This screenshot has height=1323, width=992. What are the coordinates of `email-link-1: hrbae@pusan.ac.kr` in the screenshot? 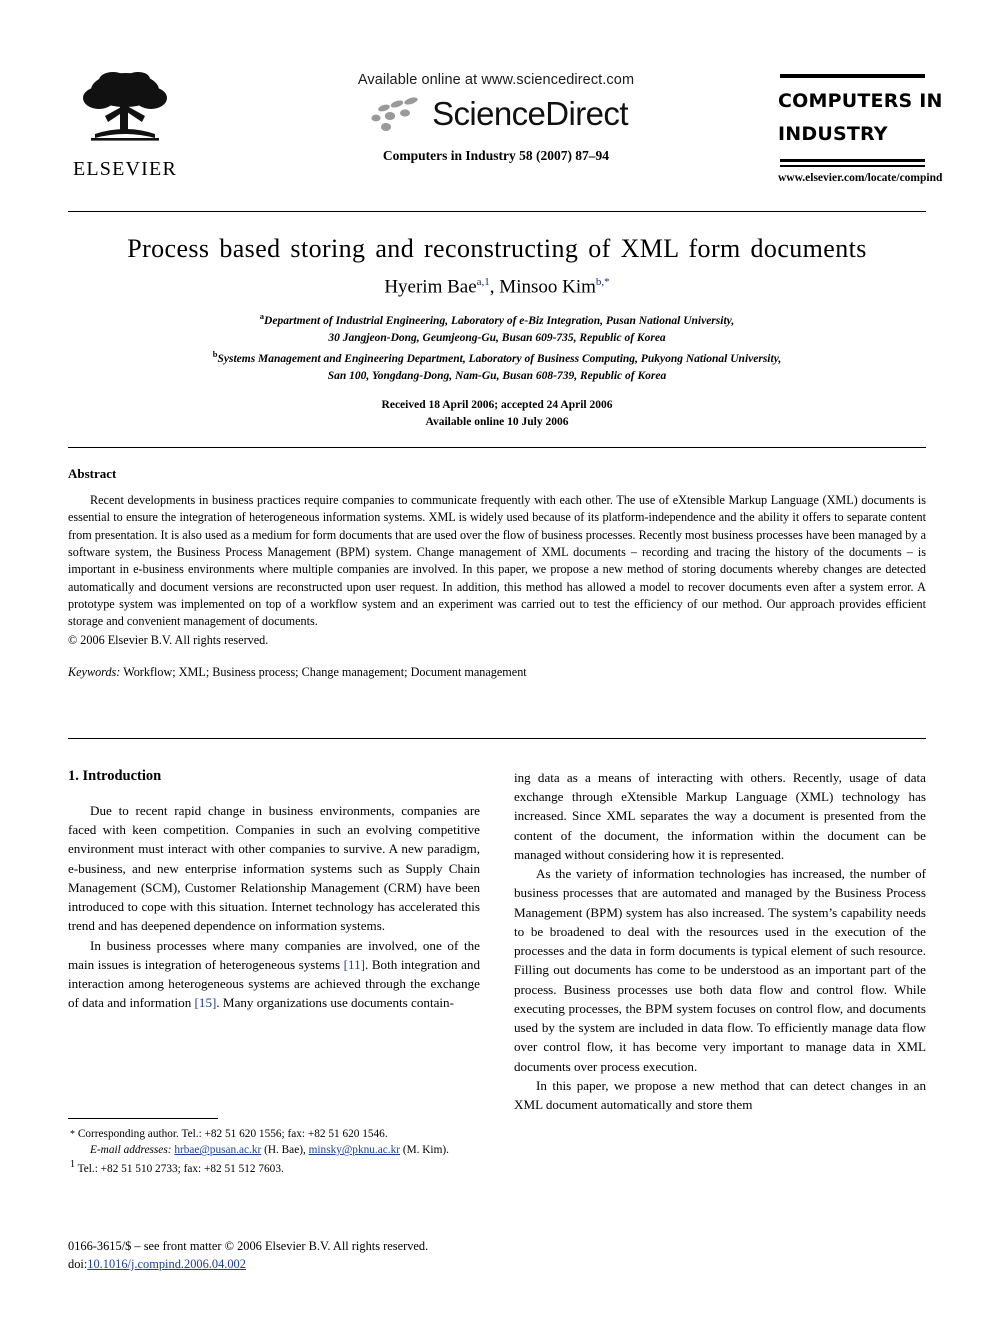 It's located at (217, 1150).